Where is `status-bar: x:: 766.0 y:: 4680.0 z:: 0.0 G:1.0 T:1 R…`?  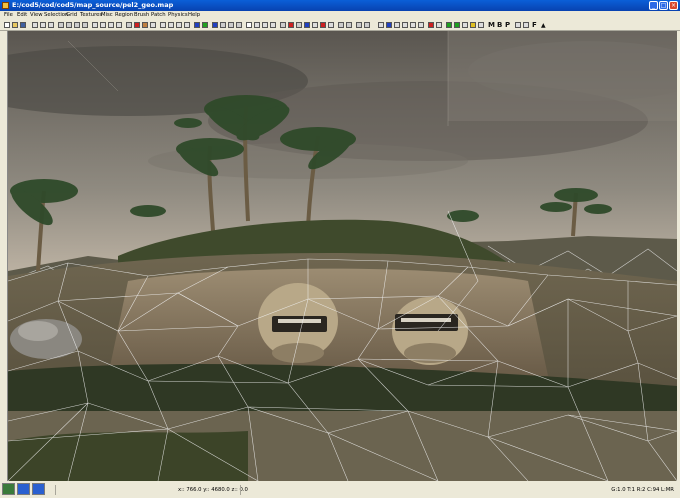 status-bar: x:: 766.0 y:: 4680.0 z:: 0.0 G:1.0 T:1 R… is located at coordinates (340, 489).